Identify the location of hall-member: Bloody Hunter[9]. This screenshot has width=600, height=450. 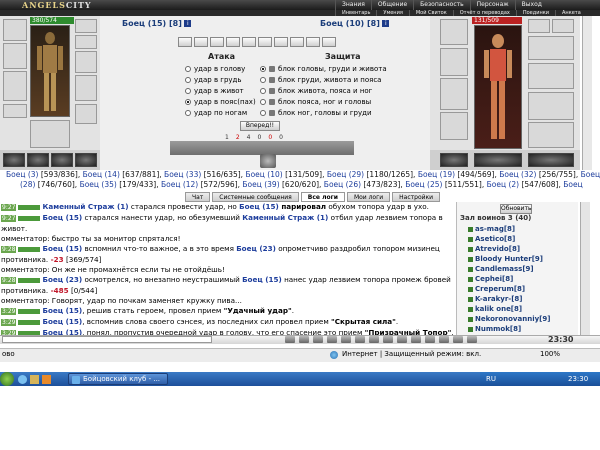
(505, 259).